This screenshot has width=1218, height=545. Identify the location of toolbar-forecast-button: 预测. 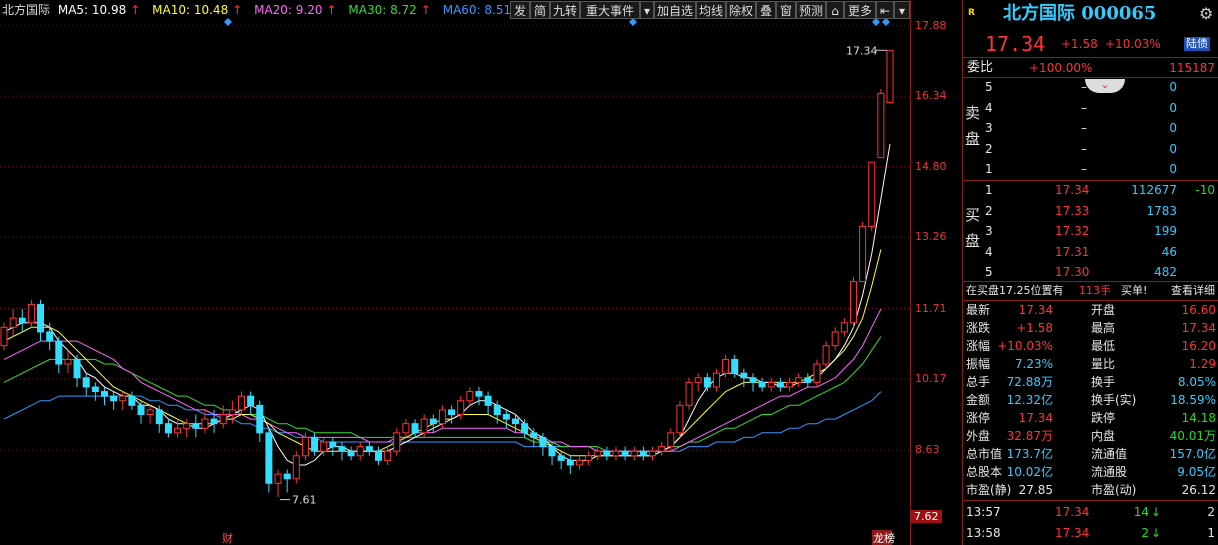
(811, 10).